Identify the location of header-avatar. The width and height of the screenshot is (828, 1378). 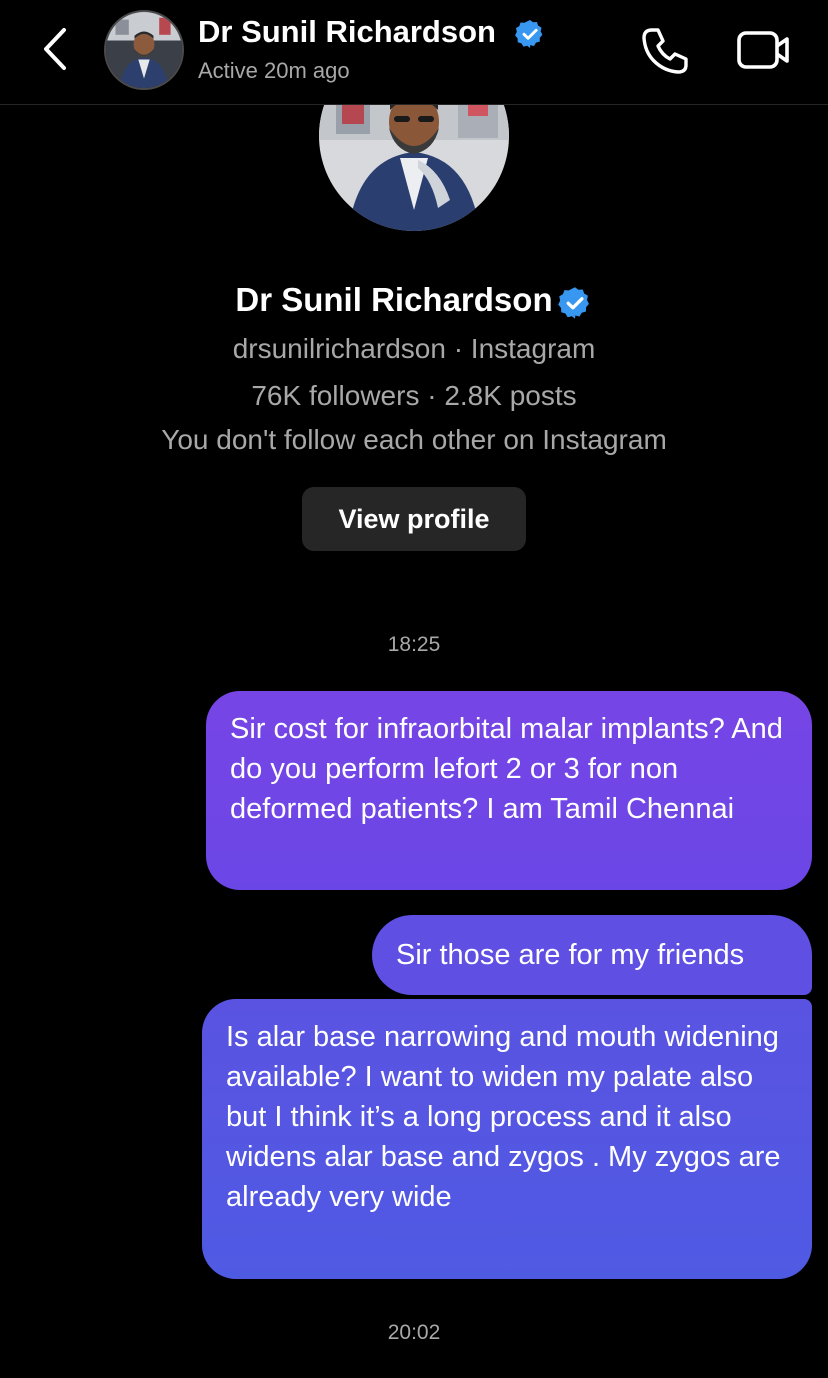
(144, 50).